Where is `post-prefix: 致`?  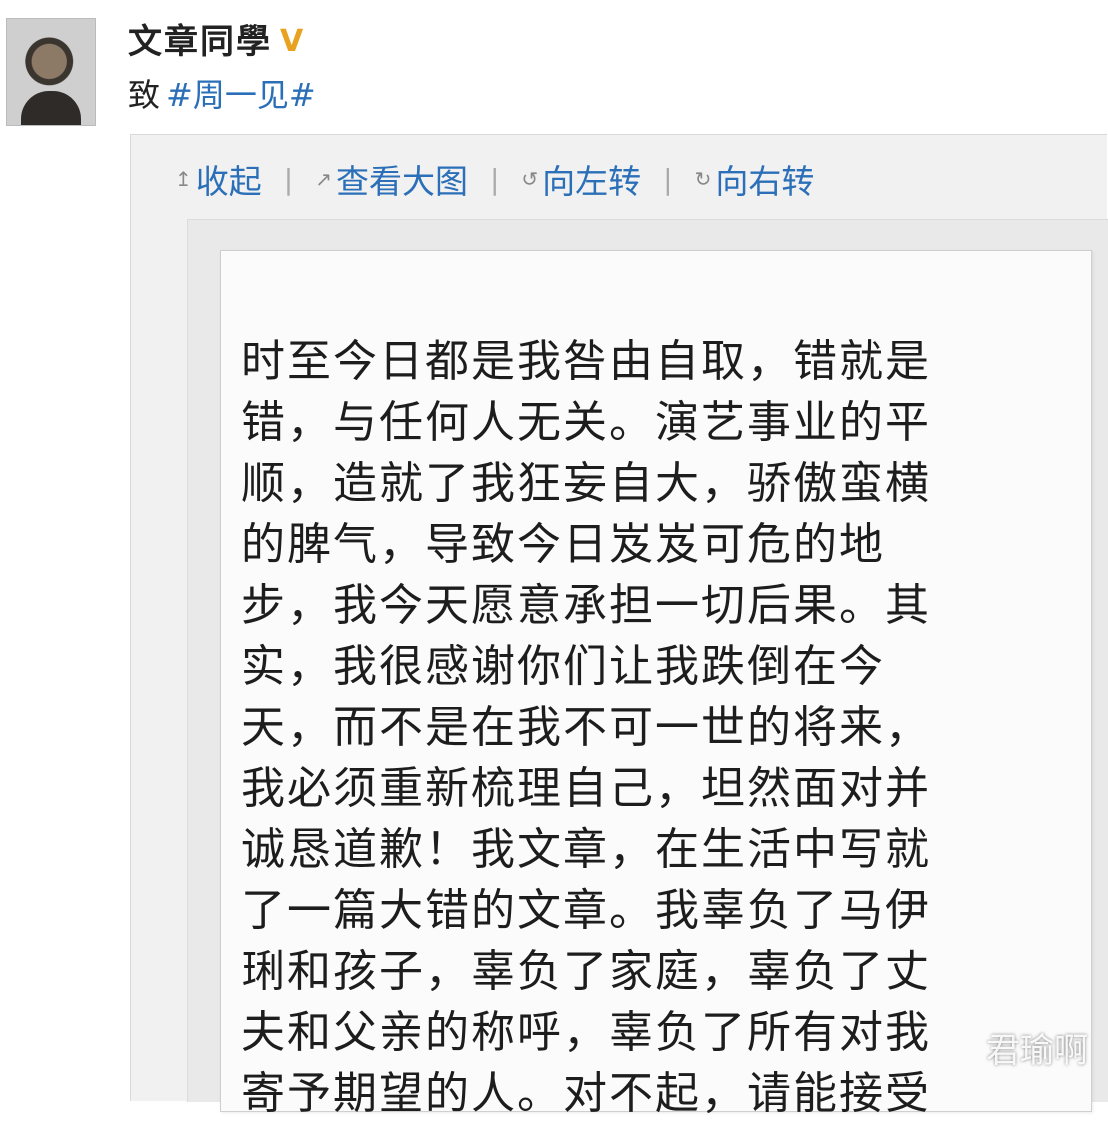 post-prefix: 致 is located at coordinates (144, 95).